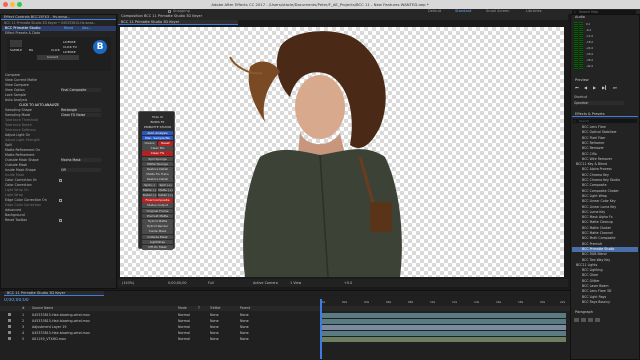 The image size is (640, 360). Describe the element at coordinates (605, 121) in the screenshot. I see `effects-search-input: ⌕ Search` at that location.